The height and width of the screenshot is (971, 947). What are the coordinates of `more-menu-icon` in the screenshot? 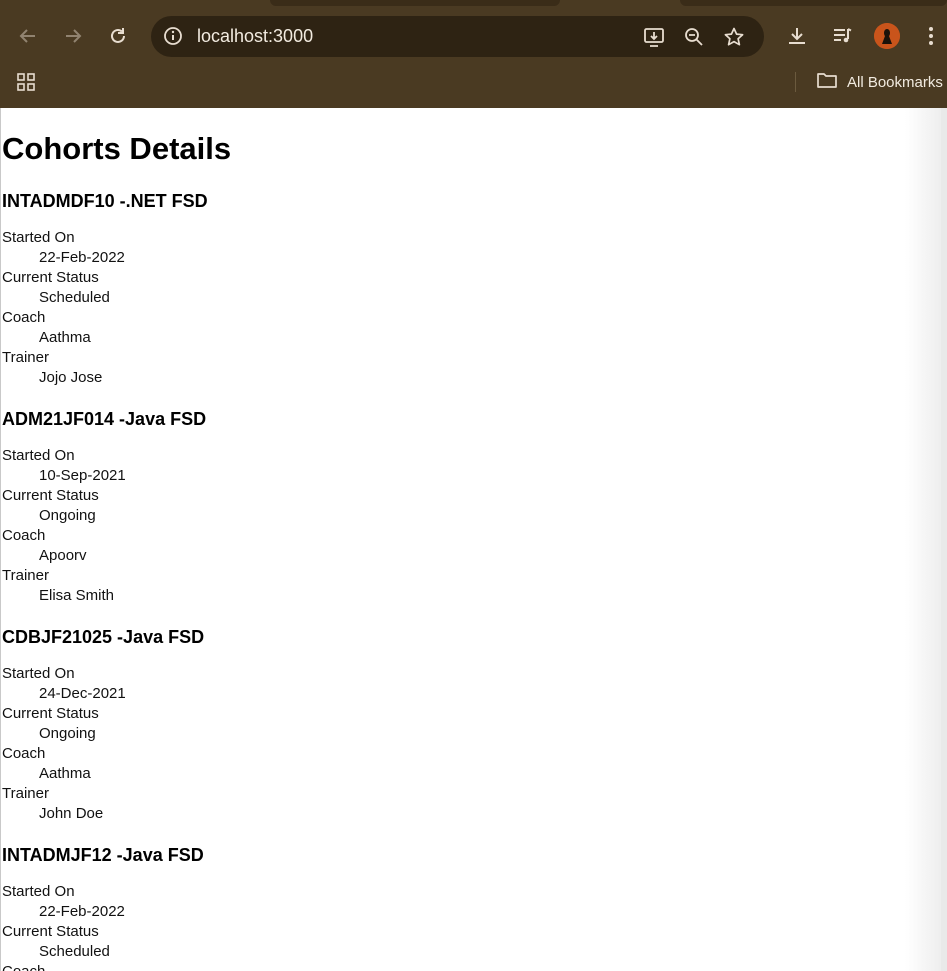 It's located at (931, 36).